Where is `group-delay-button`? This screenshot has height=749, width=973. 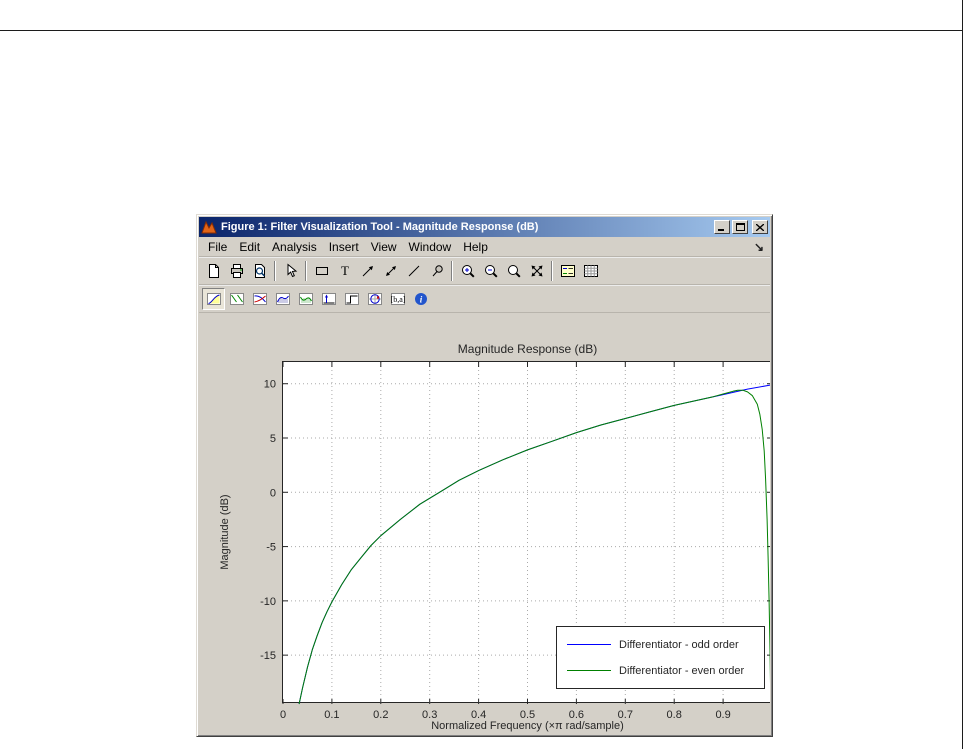
group-delay-button is located at coordinates (282, 299).